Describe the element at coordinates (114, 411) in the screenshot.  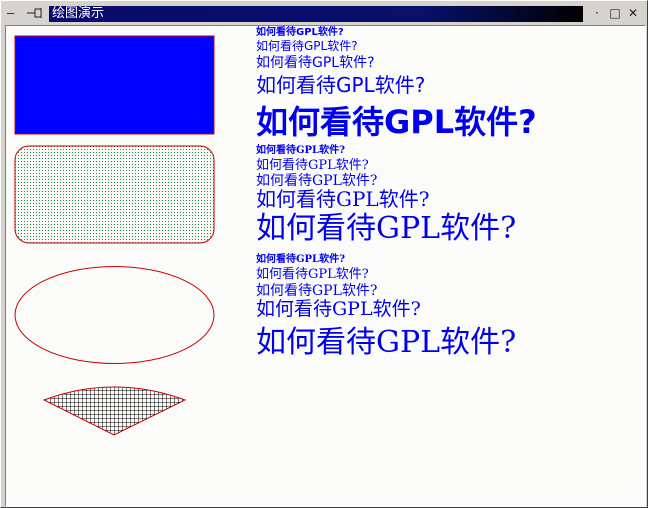
I see `grid-fan-shape` at that location.